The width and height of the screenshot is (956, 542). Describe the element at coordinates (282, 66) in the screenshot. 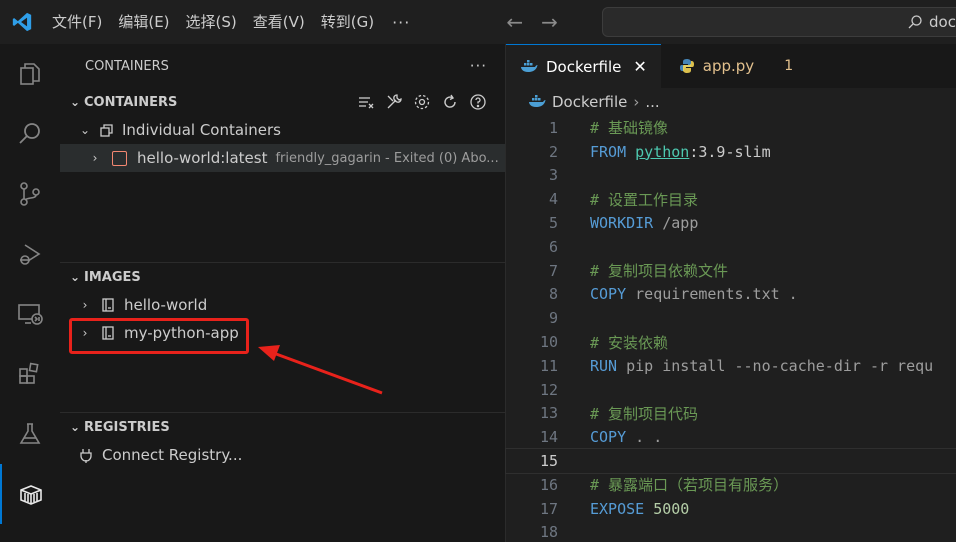

I see `sidebar-header: CONTAINERS ···` at that location.